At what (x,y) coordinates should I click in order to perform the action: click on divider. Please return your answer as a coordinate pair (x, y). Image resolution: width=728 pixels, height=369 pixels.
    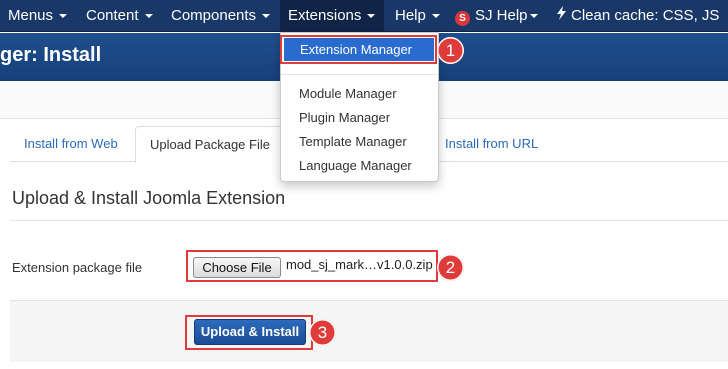
    Looking at the image, I should click on (369, 220).